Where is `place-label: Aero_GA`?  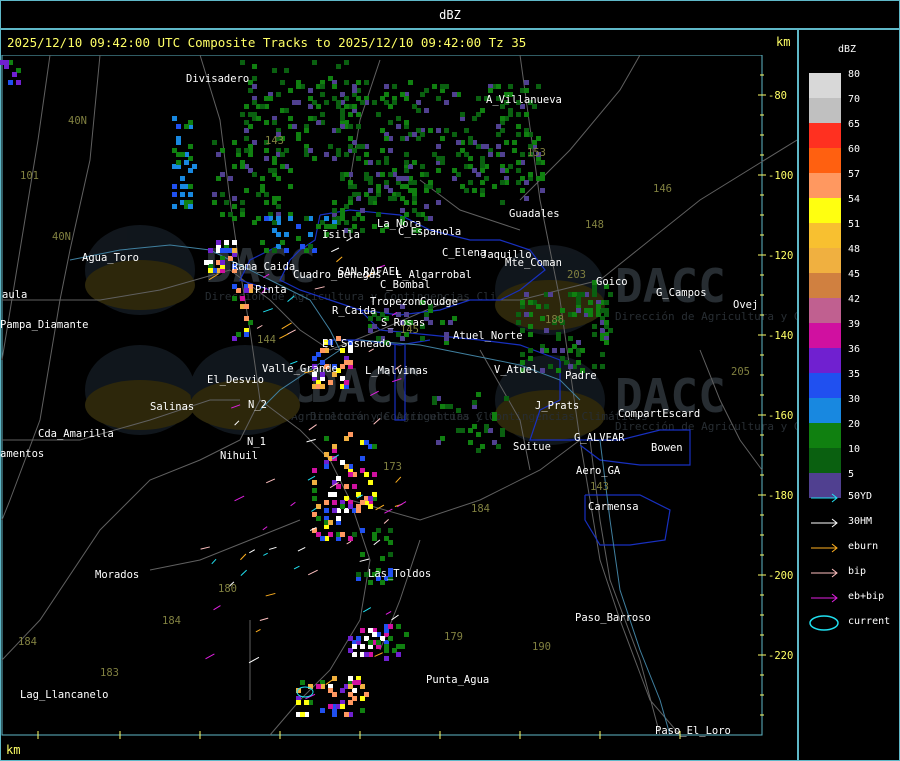
place-label: Aero_GA is located at coordinates (598, 471).